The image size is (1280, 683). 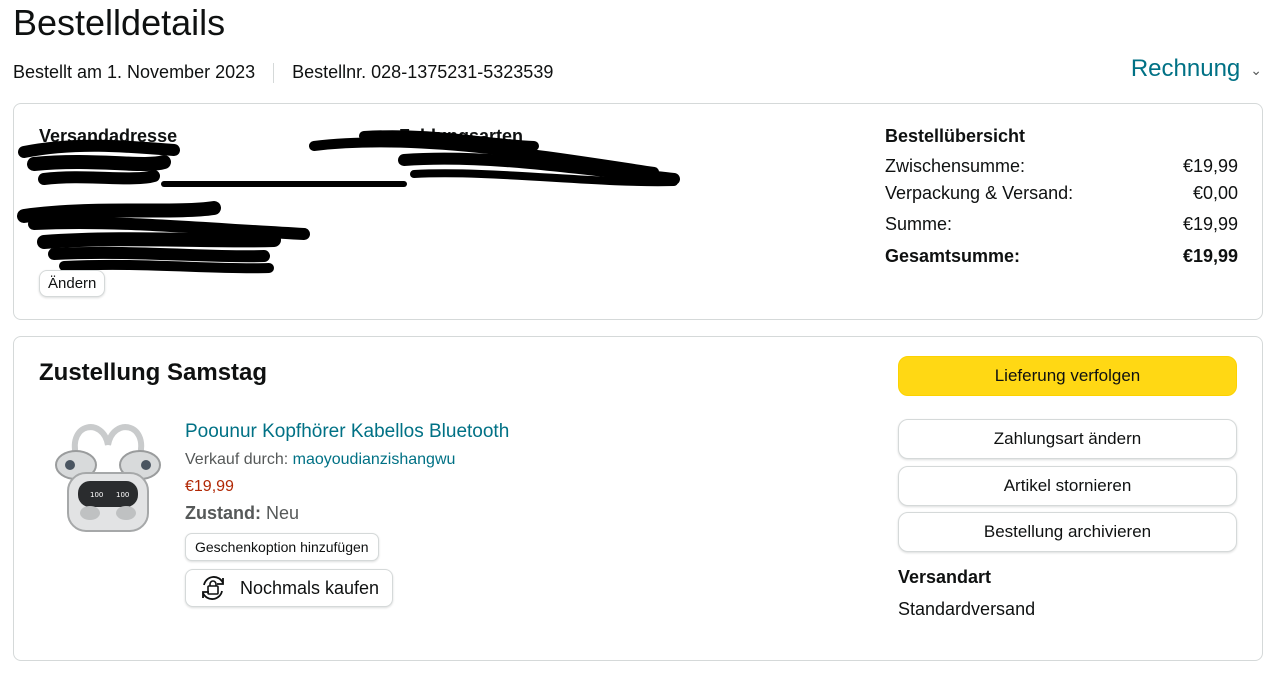 What do you see at coordinates (979, 193) in the screenshot?
I see `summary-label: Verpackung & Versand:` at bounding box center [979, 193].